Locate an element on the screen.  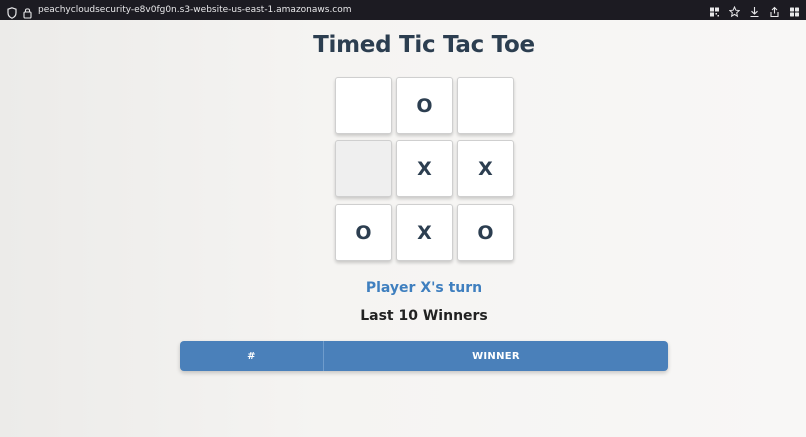
download-icon is located at coordinates (754, 10).